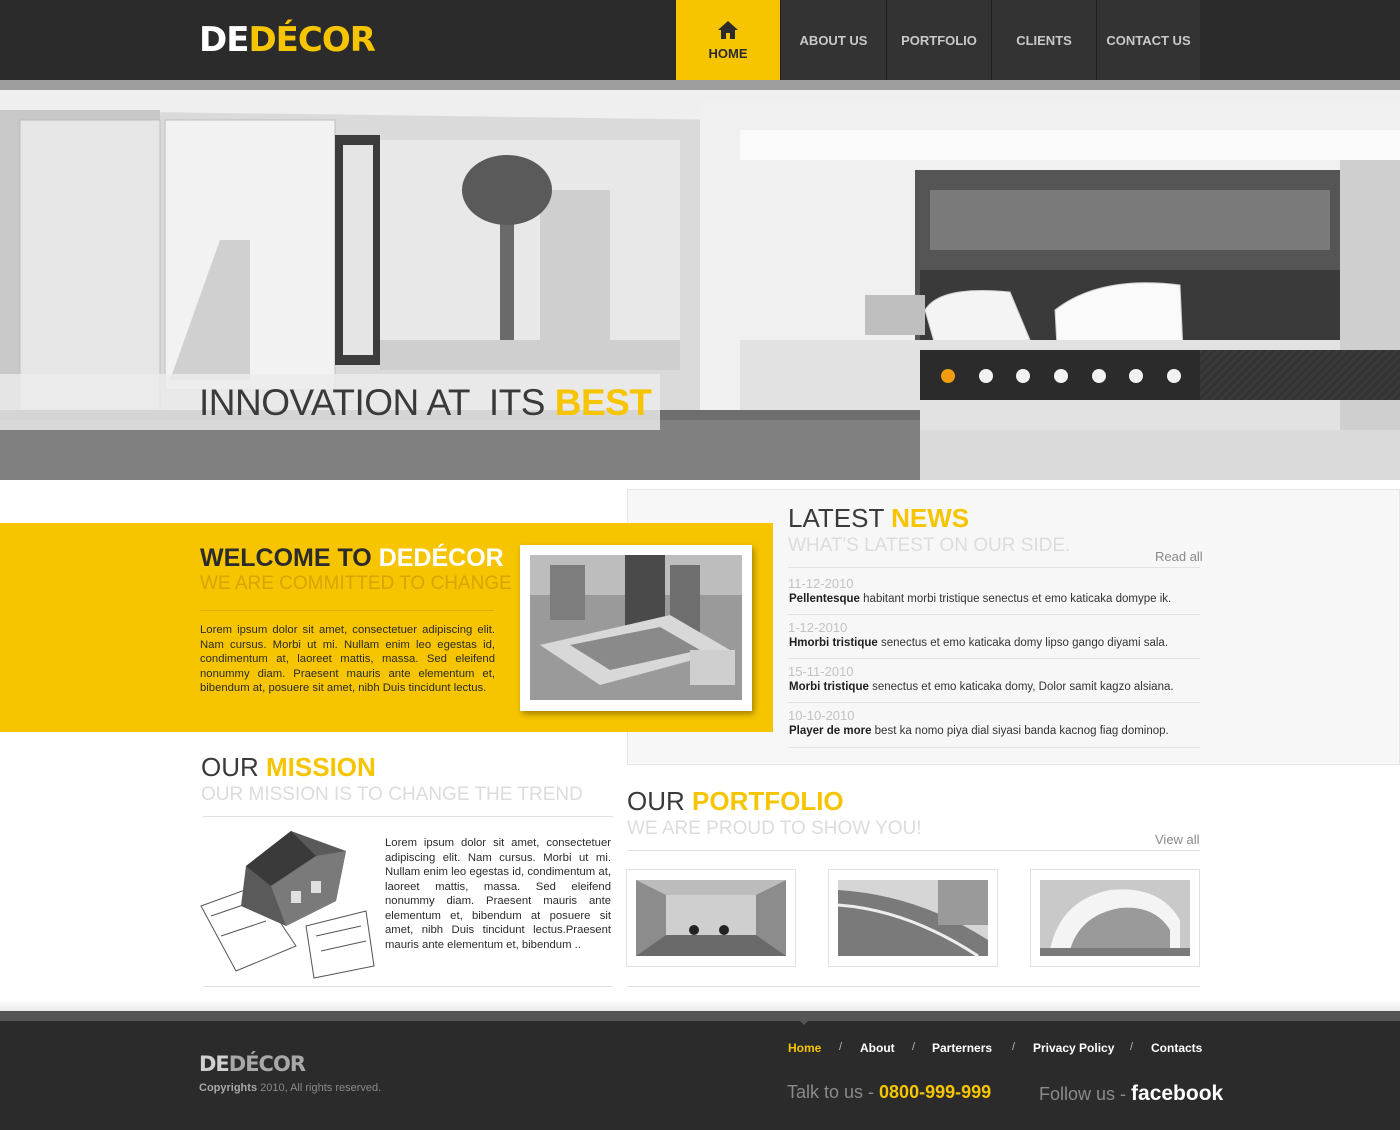 This screenshot has width=1400, height=1130. I want to click on mission-title-part1: OUR, so click(233, 767).